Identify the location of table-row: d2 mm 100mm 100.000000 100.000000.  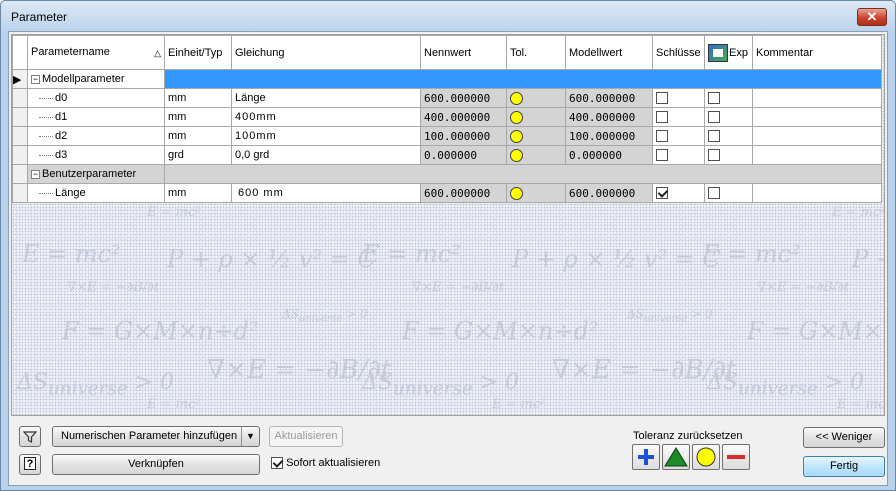
(447, 136).